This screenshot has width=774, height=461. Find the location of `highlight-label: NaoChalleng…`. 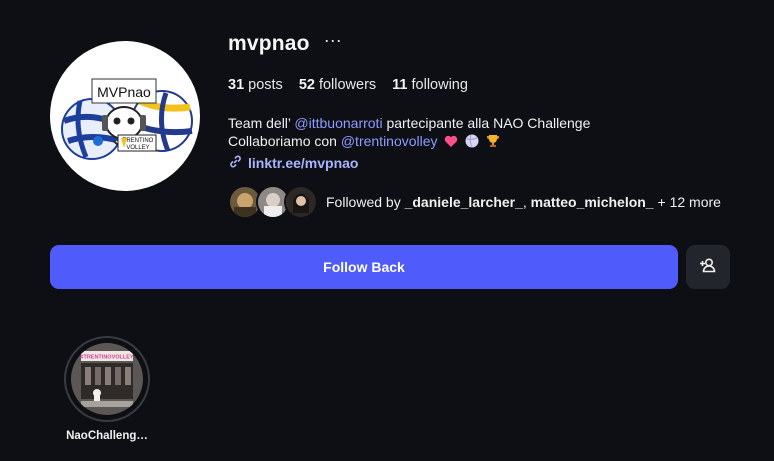

highlight-label: NaoChalleng… is located at coordinates (107, 436).